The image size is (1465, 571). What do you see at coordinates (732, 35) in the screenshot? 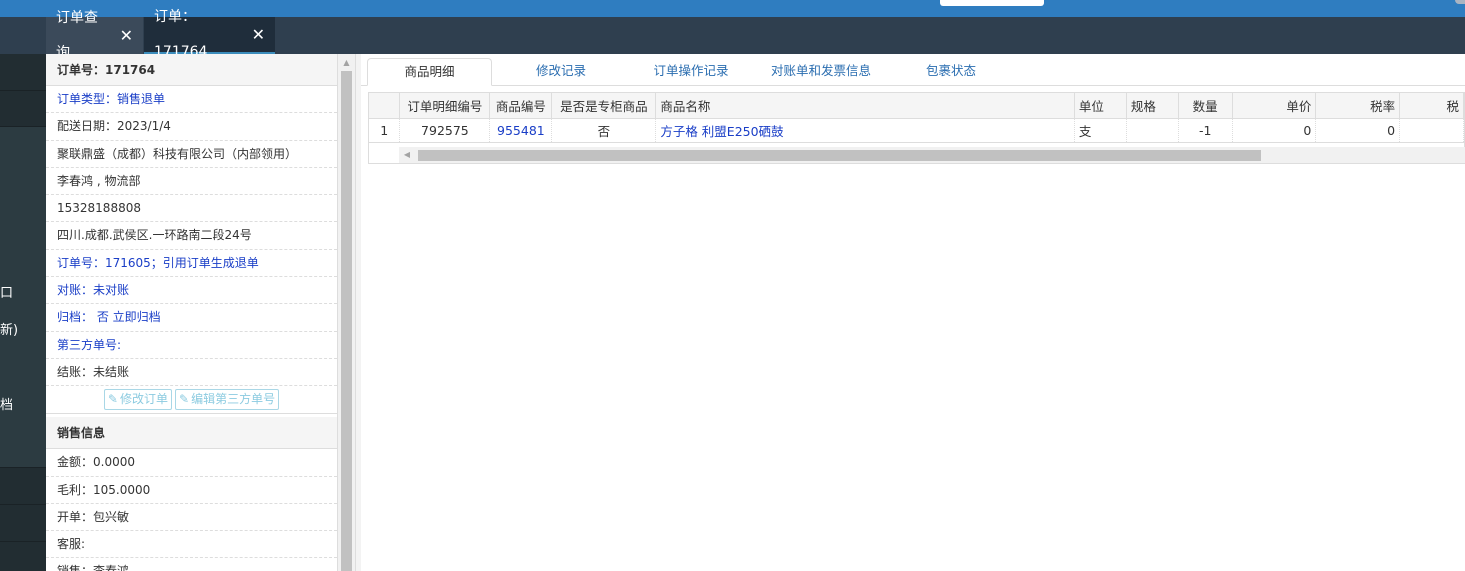
I see `page-tab-strip: 订单查询 ✕ 订单：171764 ✕` at bounding box center [732, 35].